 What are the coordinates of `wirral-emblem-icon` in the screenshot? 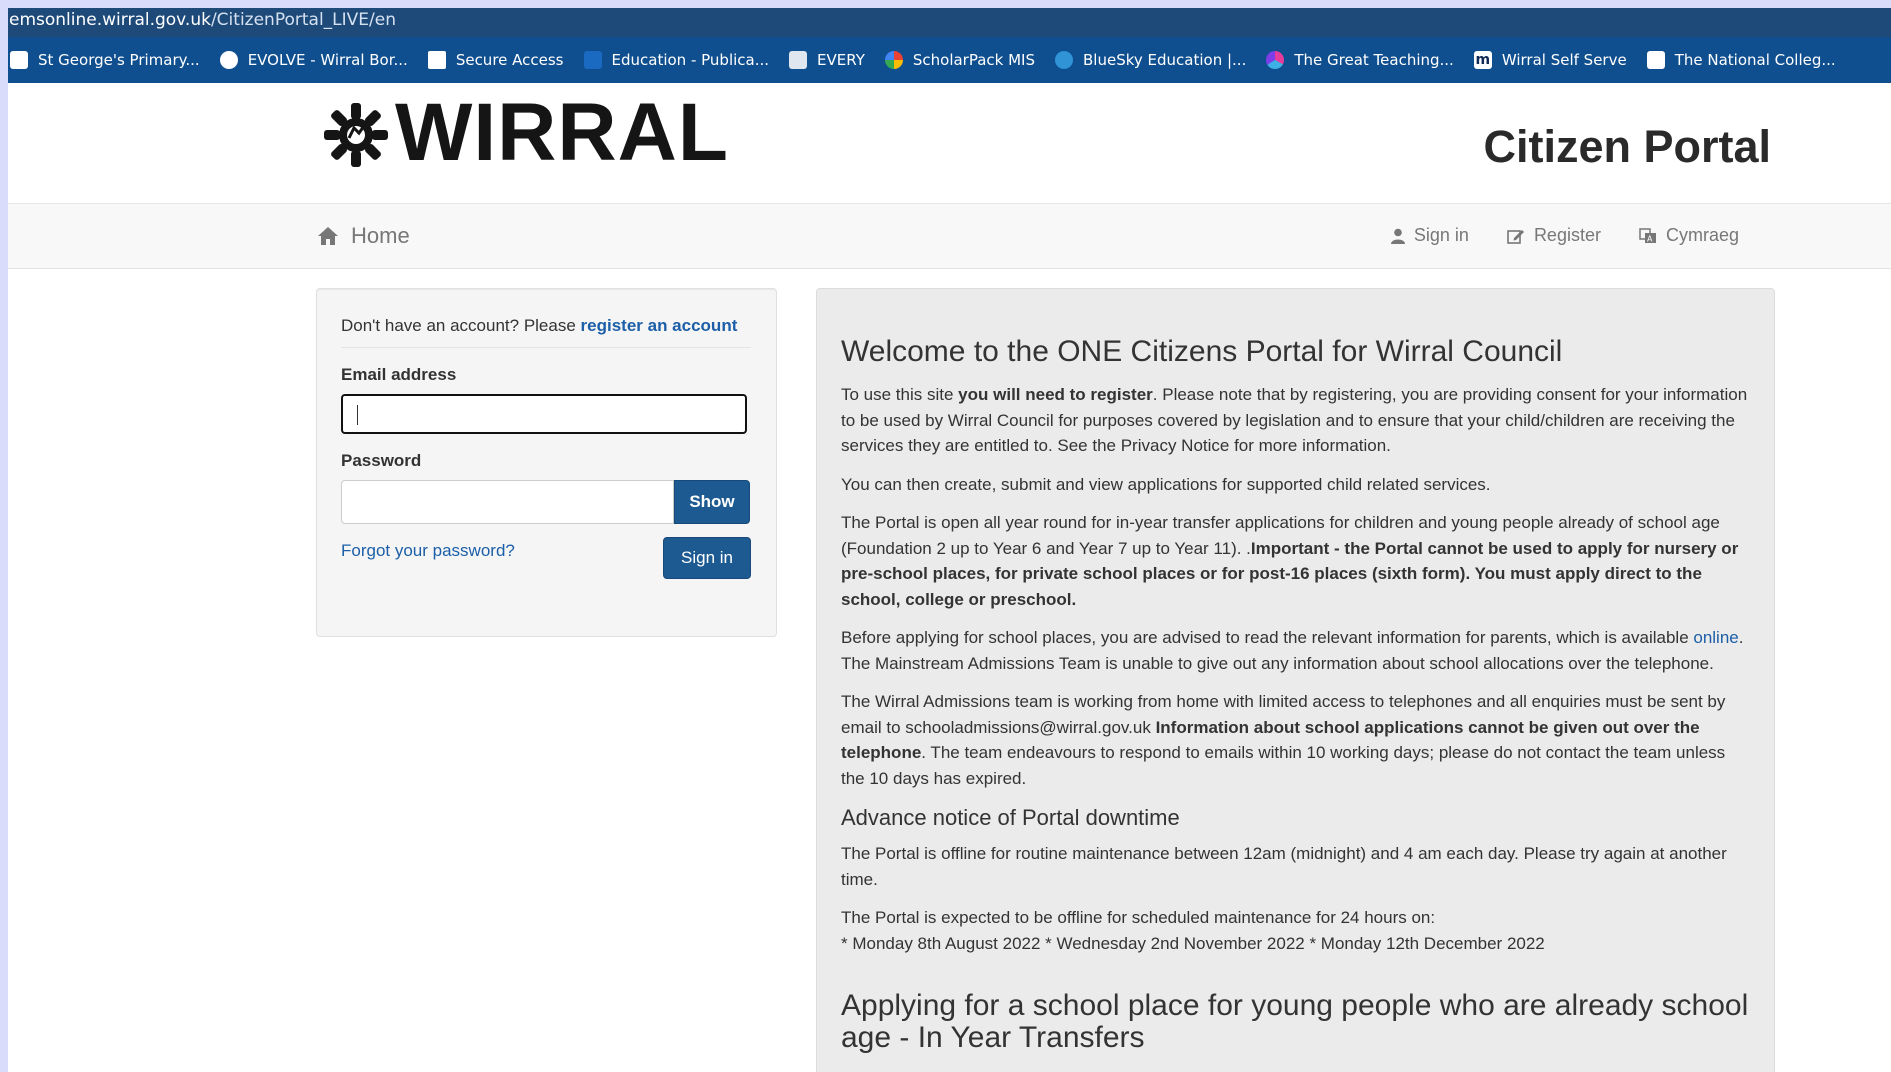 It's located at (356, 135).